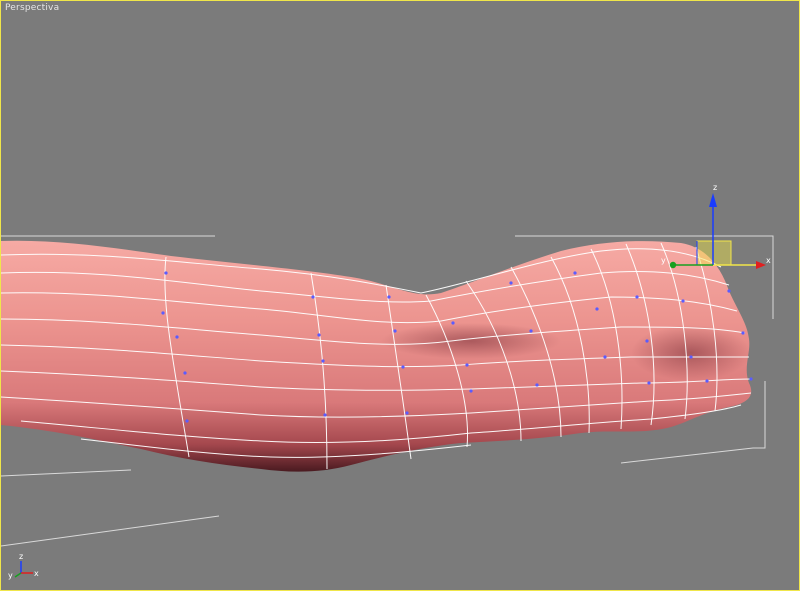 The width and height of the screenshot is (800, 591). I want to click on world-y-label: y, so click(10, 575).